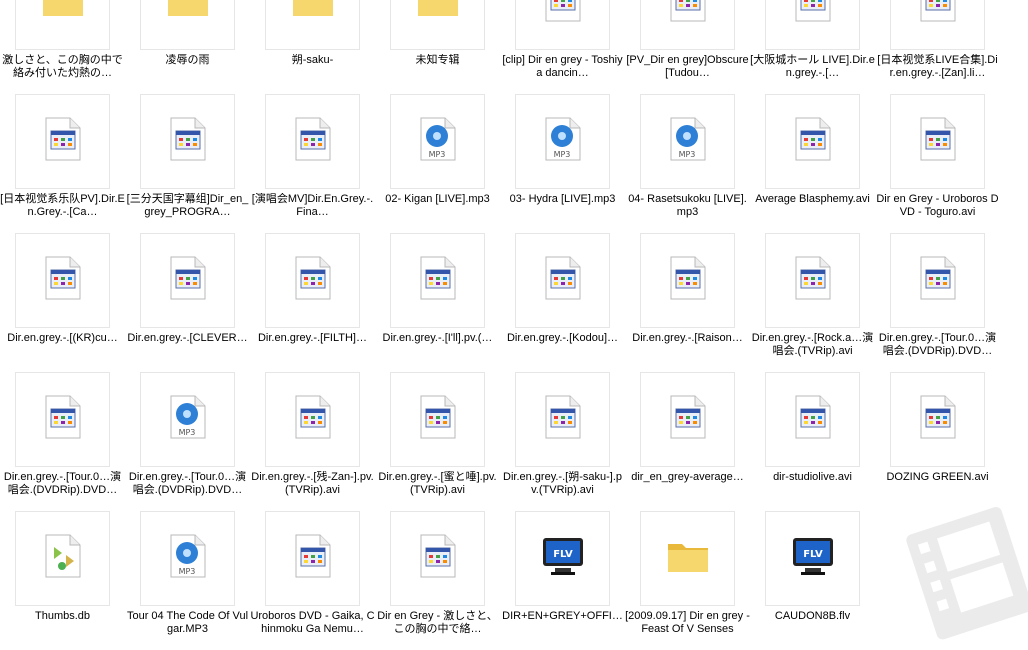 The height and width of the screenshot is (650, 1028). I want to click on file-item: Dir.en.grey.-.[残-Zan-].pv.(TVRip).avi, so click(312, 441).